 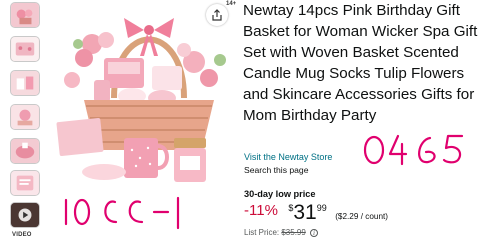 I want to click on list-price: List Price: $35.99 i, so click(x=281, y=232).